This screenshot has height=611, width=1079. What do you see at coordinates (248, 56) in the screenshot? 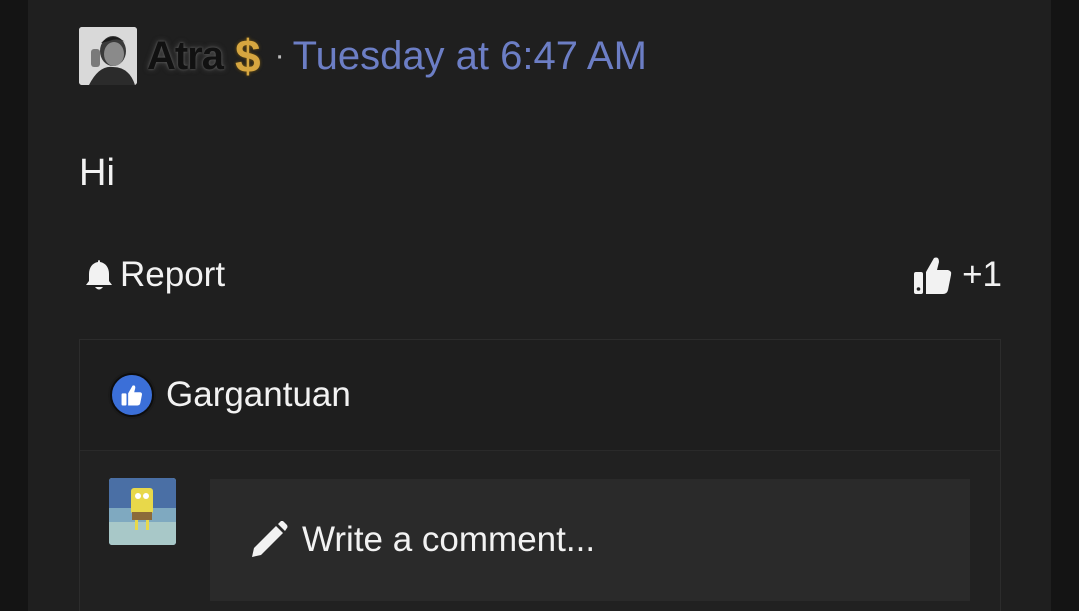
I see `dollar-badge-icon: $` at bounding box center [248, 56].